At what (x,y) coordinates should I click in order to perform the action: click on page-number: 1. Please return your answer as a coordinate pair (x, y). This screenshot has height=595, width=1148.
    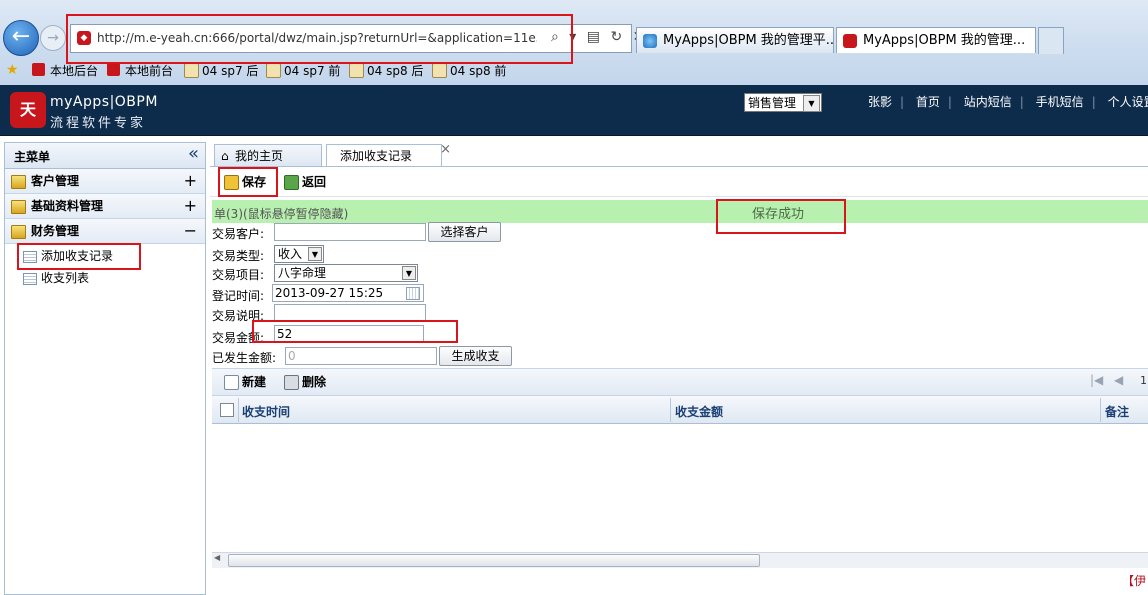
    Looking at the image, I should click on (1143, 380).